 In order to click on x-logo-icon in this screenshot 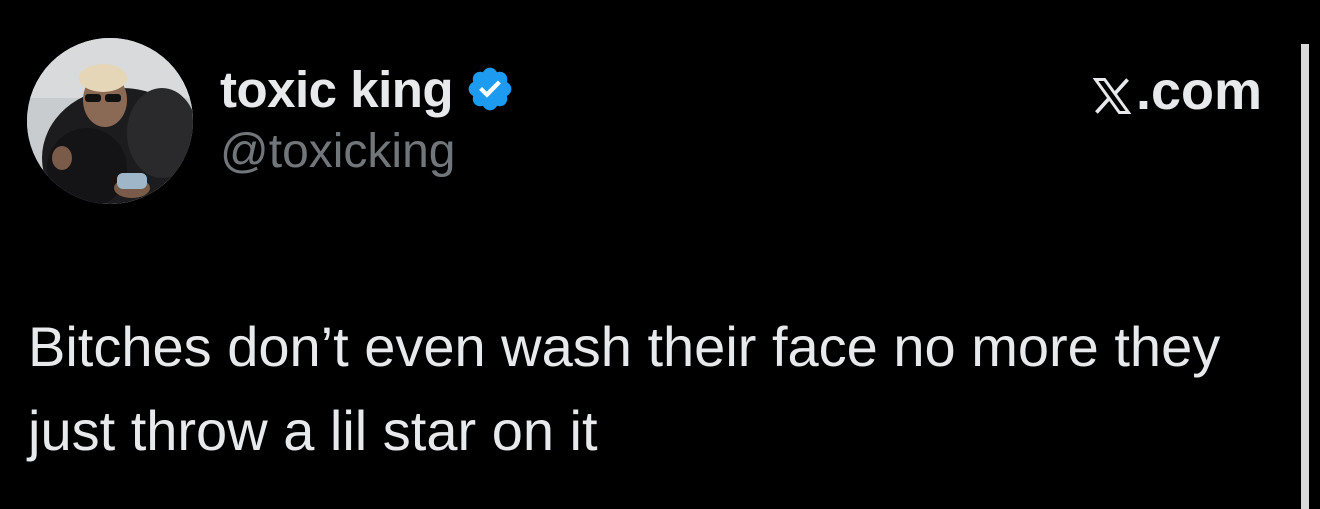, I will do `click(1112, 91)`.